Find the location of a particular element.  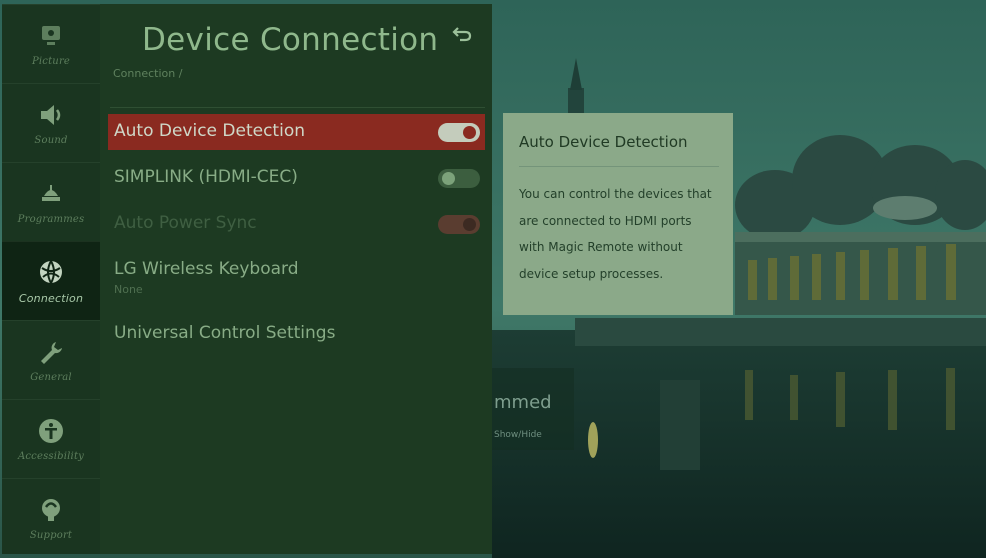

auto-power-sync-toggle is located at coordinates (459, 224).